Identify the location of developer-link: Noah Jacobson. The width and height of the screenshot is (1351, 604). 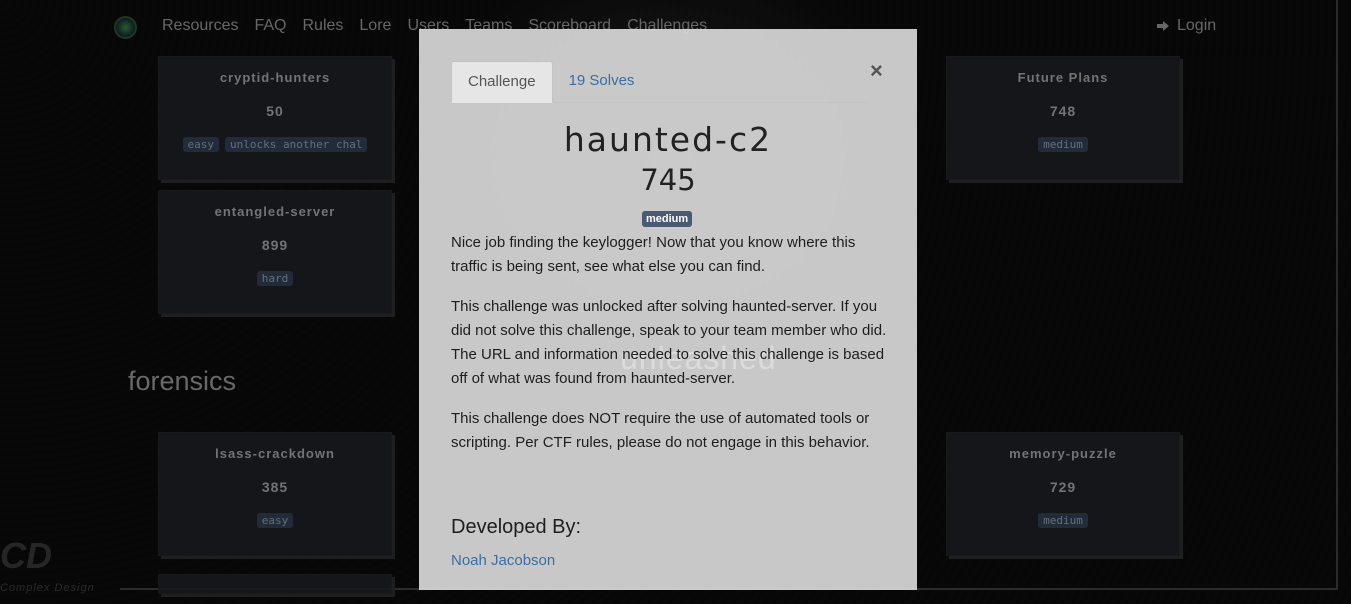
(503, 560).